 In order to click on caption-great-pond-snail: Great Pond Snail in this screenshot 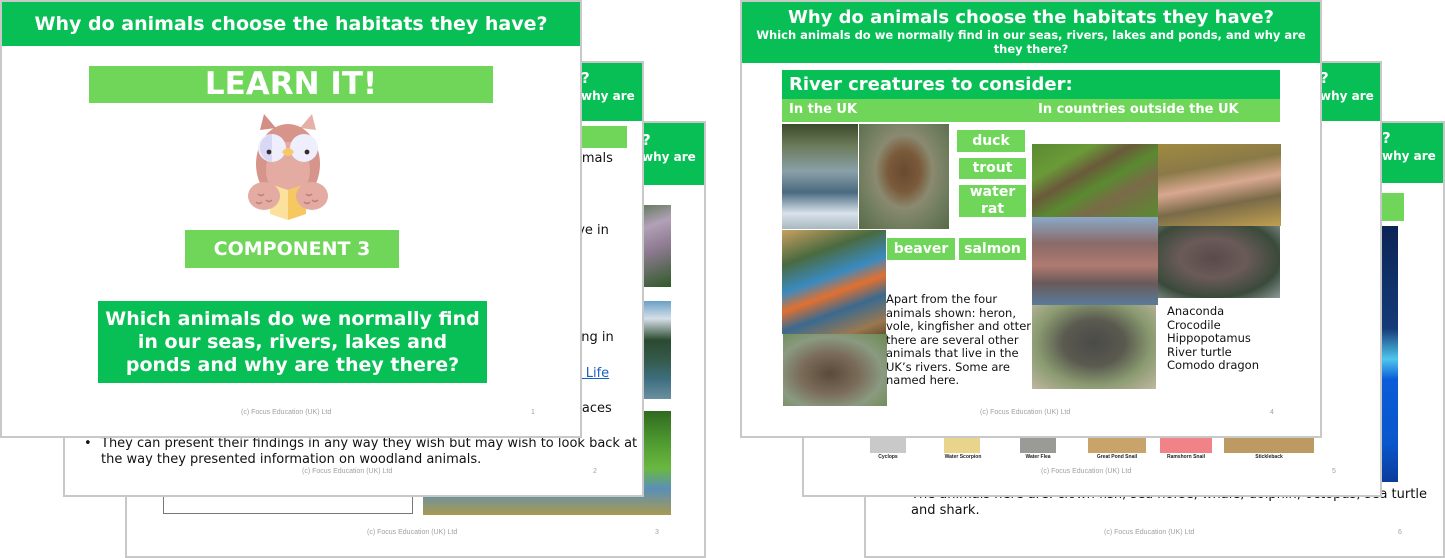, I will do `click(1117, 457)`.